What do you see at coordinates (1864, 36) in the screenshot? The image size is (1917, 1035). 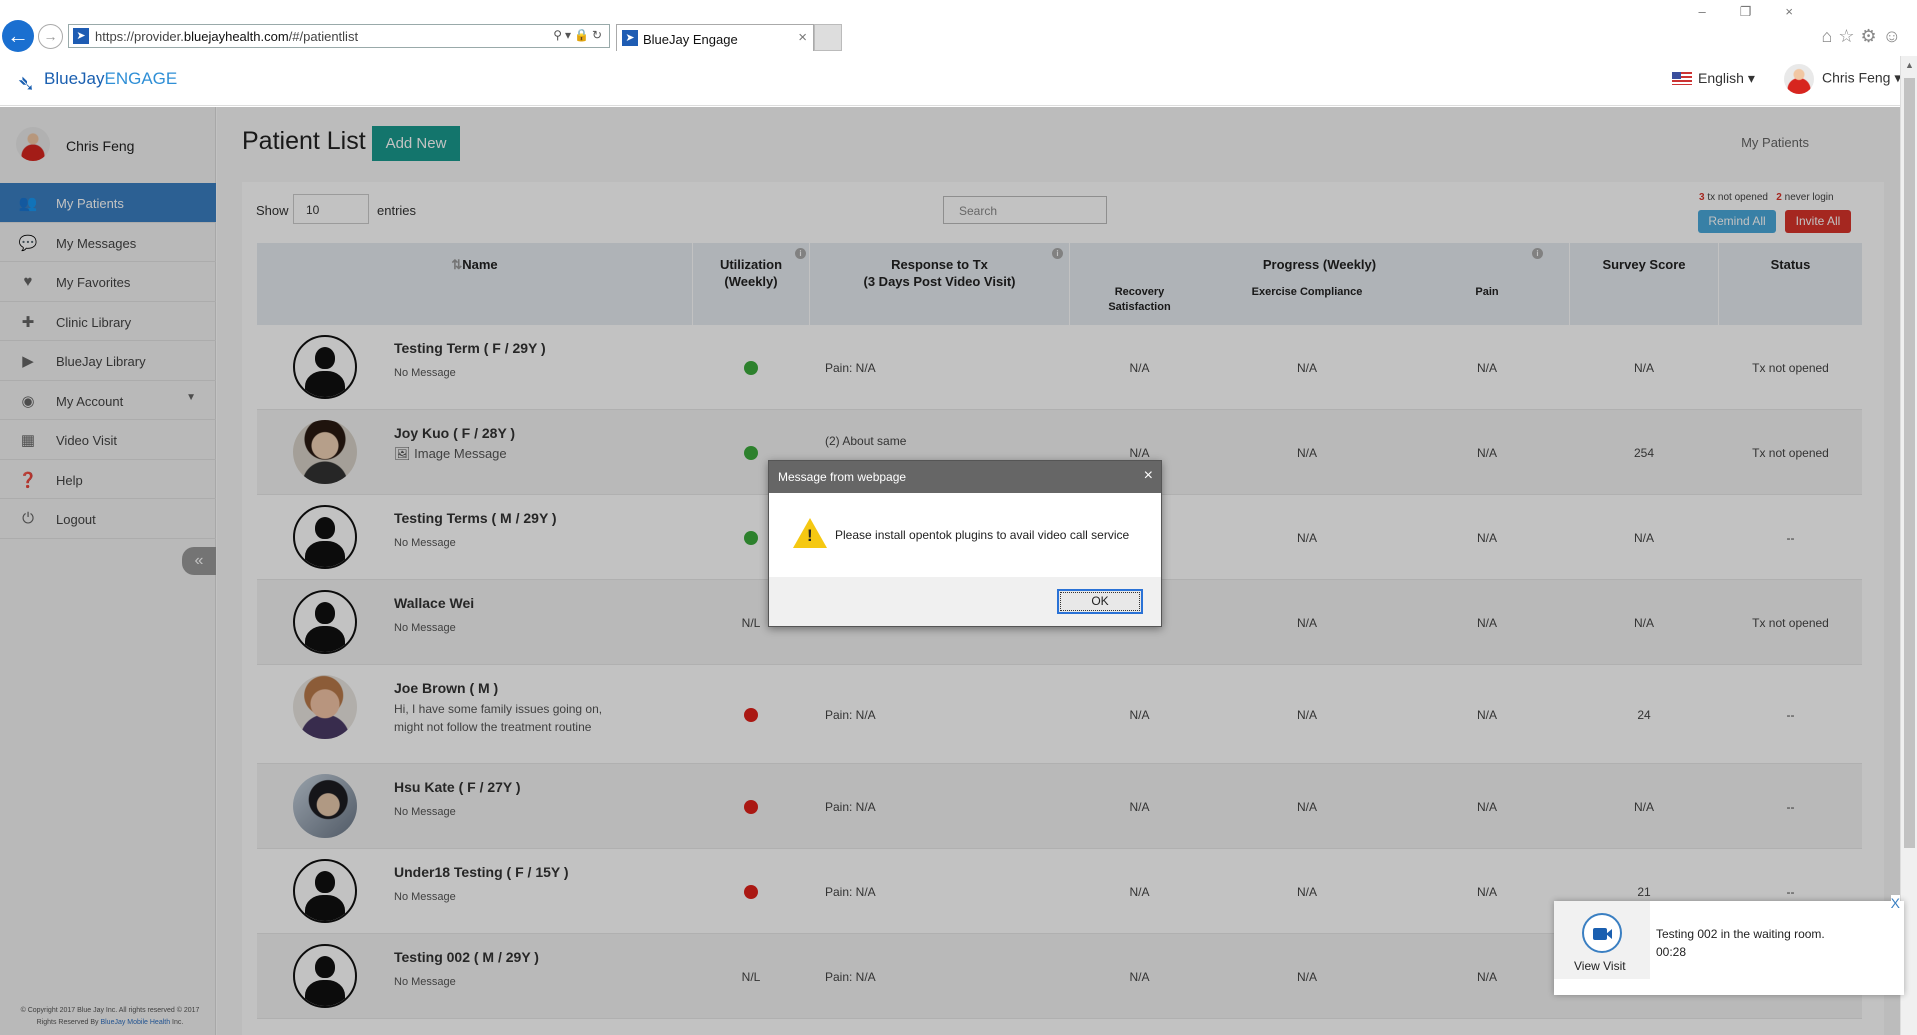 I see `browser-tools-icon: ⌂☆⚙☺` at bounding box center [1864, 36].